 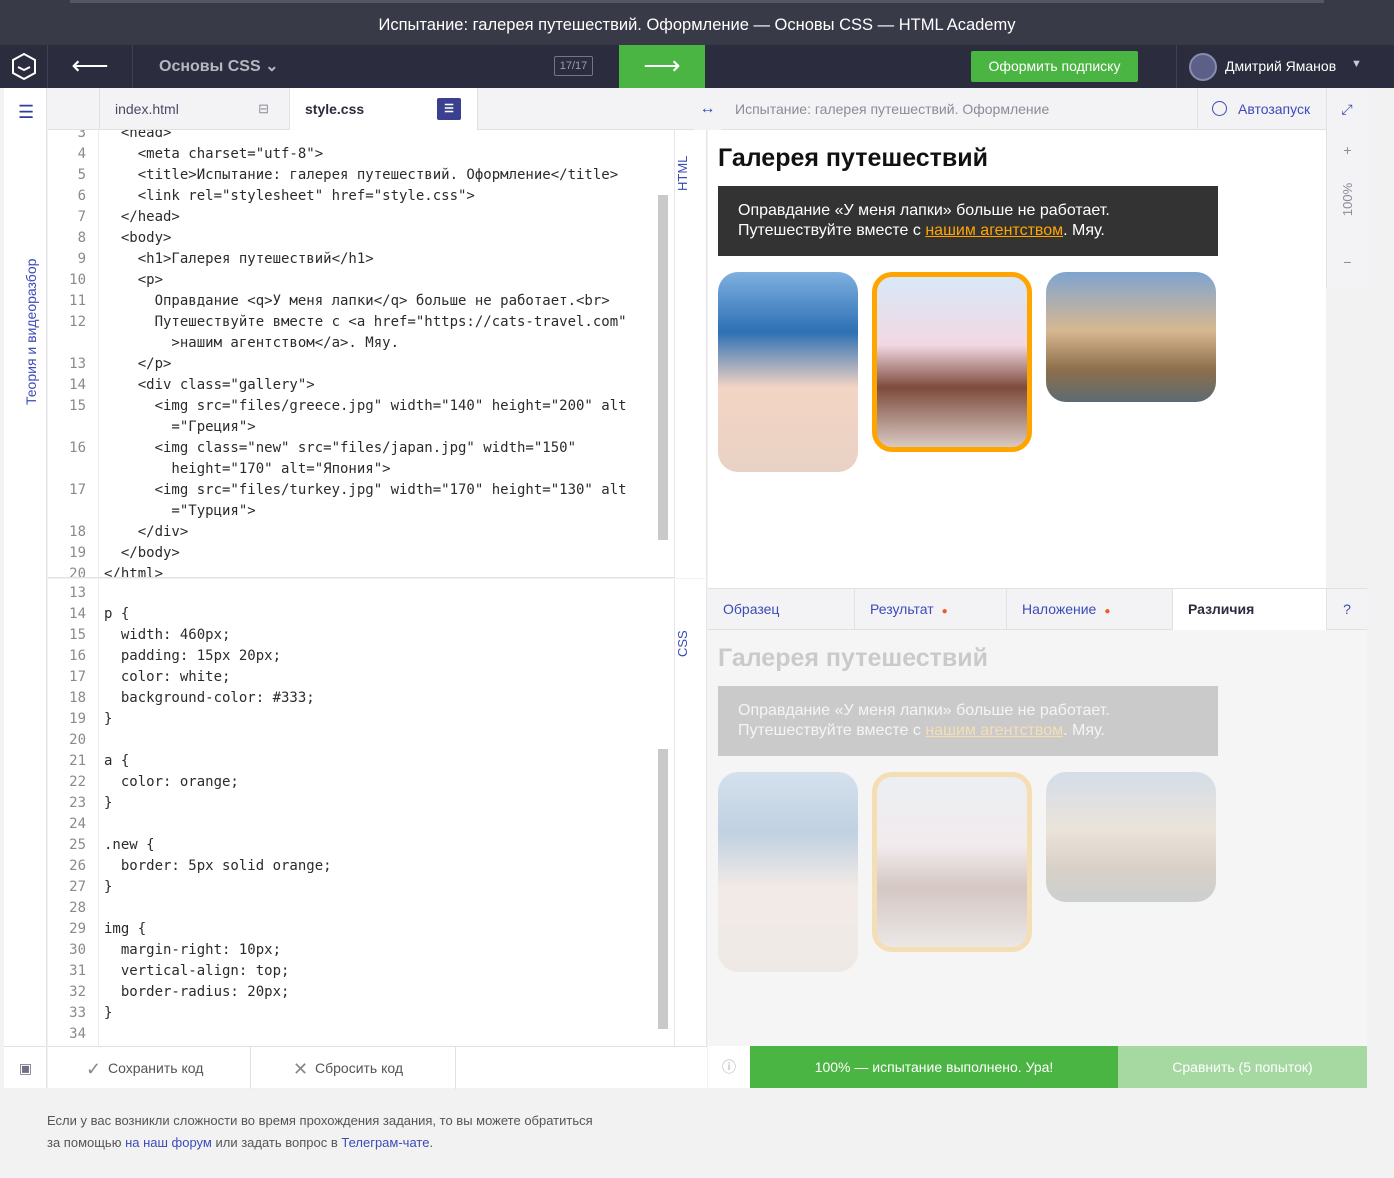 What do you see at coordinates (1347, 609) in the screenshot?
I see `help-button: ?` at bounding box center [1347, 609].